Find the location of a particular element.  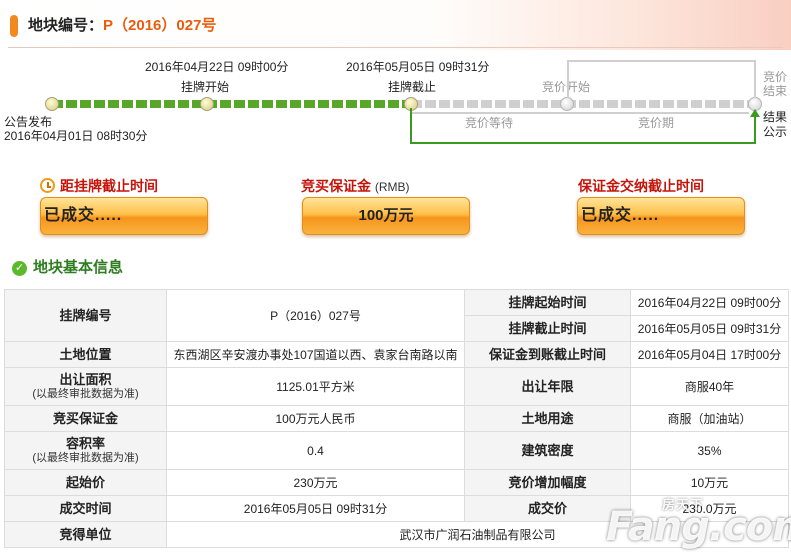

land-use-header: 土地用途 is located at coordinates (547, 418).